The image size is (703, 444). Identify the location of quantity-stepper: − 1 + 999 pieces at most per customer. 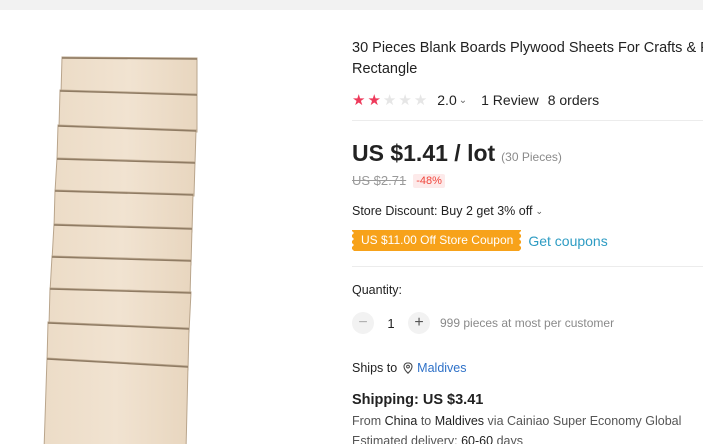
(483, 323).